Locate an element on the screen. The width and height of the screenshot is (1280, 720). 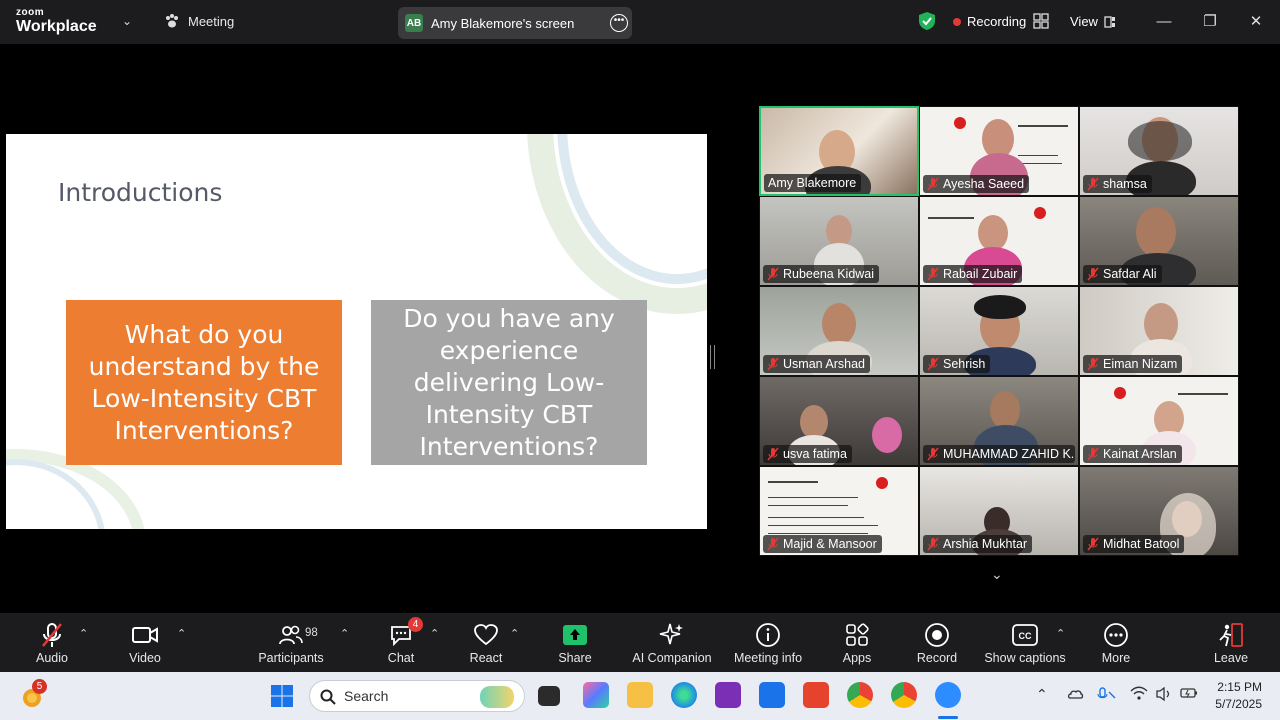
participants-button: 98 Participants is located at coordinates (291, 643).